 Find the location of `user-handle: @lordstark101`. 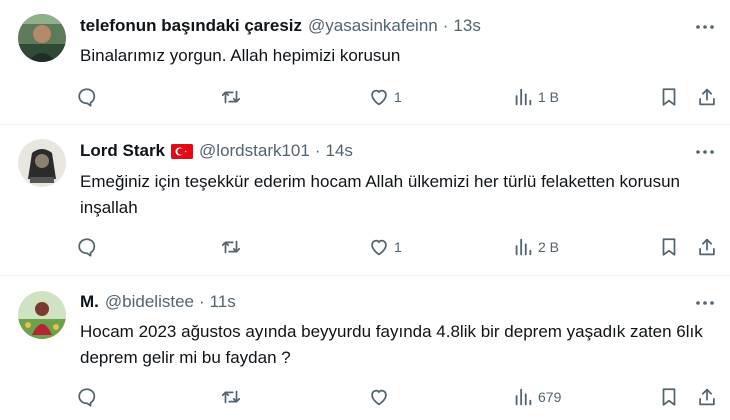

user-handle: @lordstark101 is located at coordinates (254, 151).